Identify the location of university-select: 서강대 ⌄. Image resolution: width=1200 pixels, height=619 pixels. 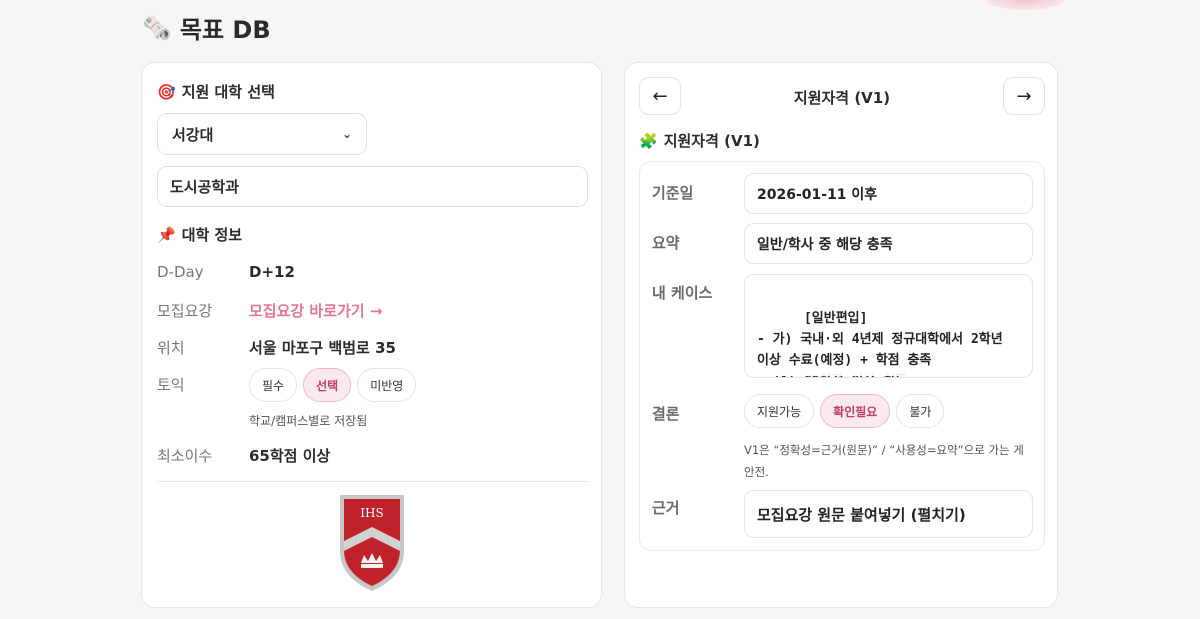
(262, 134).